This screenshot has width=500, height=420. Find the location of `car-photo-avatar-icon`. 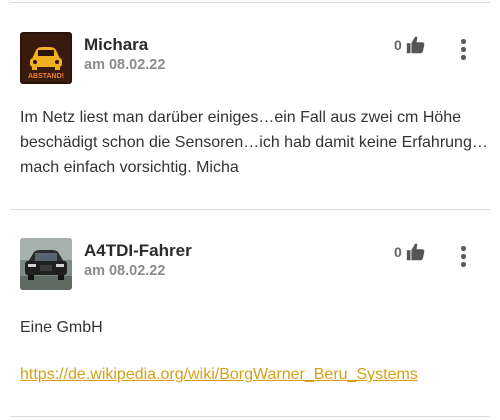

car-photo-avatar-icon is located at coordinates (46, 264).